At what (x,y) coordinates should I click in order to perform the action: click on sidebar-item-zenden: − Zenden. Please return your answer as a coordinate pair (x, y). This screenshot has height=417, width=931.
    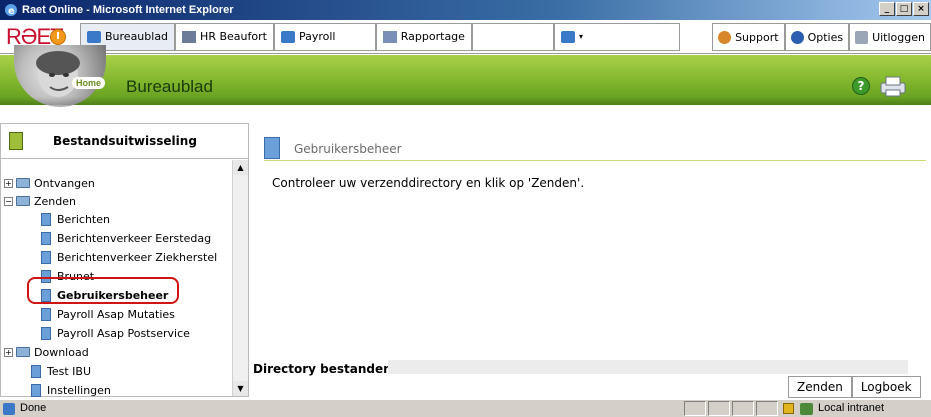
    Looking at the image, I should click on (40, 201).